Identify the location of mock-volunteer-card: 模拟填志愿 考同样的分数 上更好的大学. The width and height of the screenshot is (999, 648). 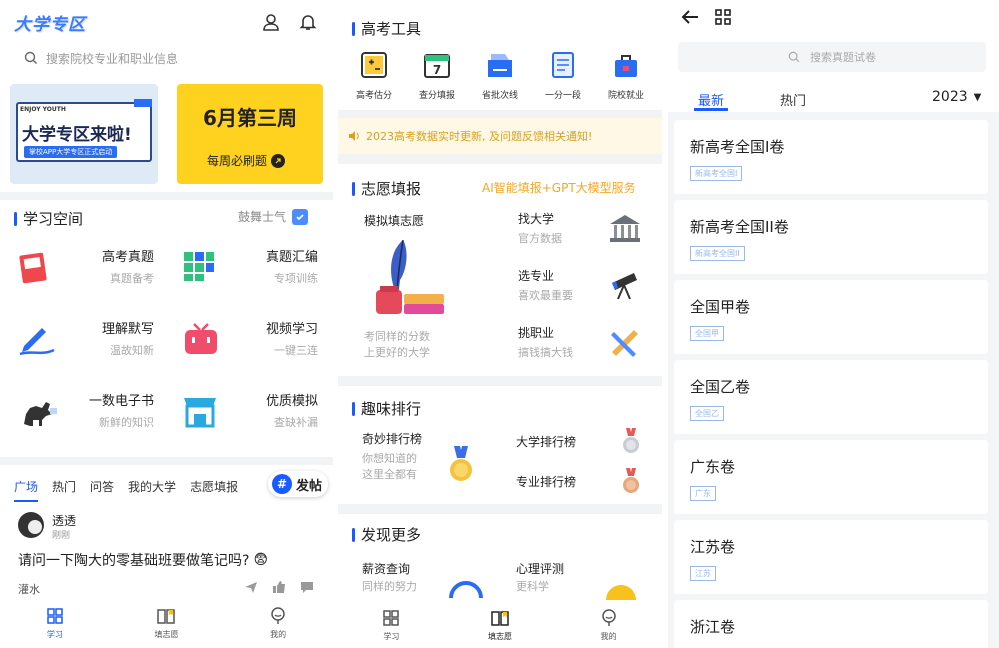
(424, 285).